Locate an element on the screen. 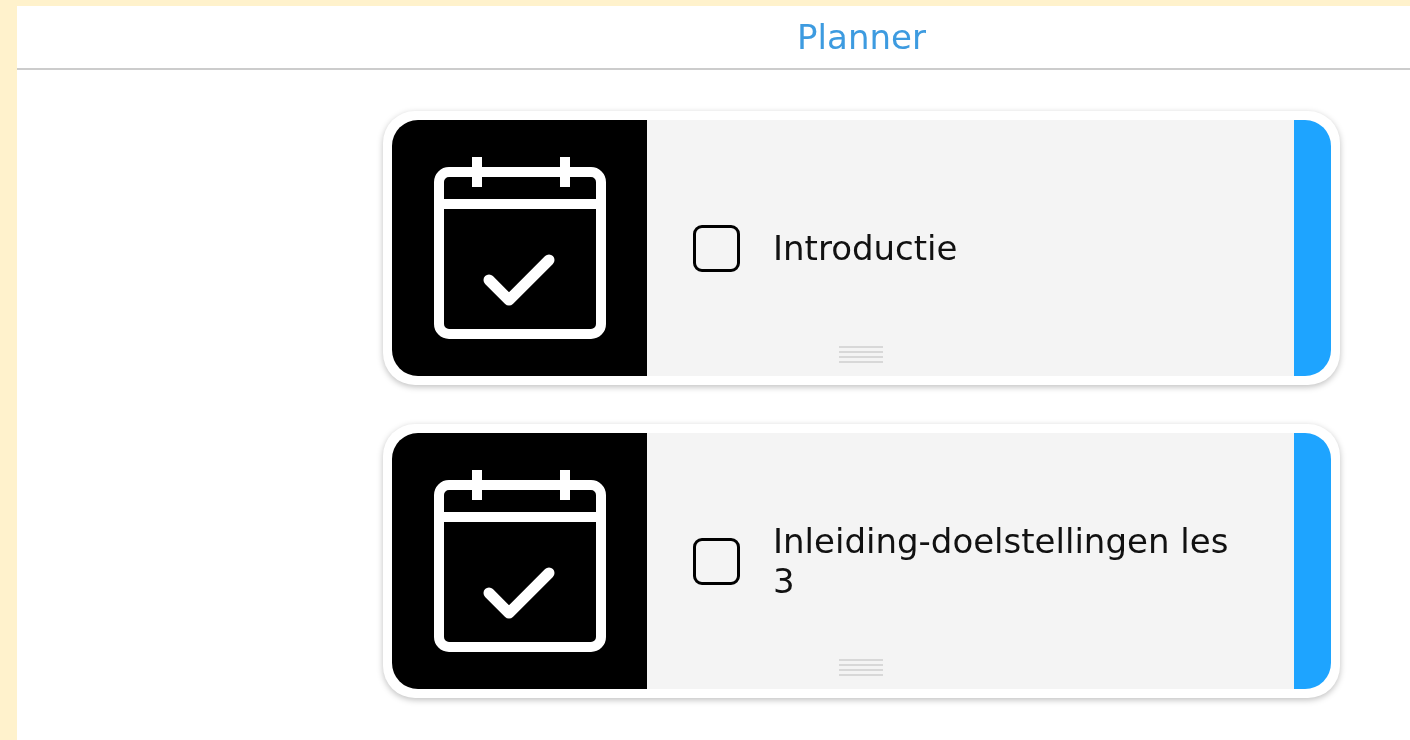 This screenshot has width=1410, height=740. item-title: Inleiding-doelstellingen les 3 is located at coordinates (1001, 561).